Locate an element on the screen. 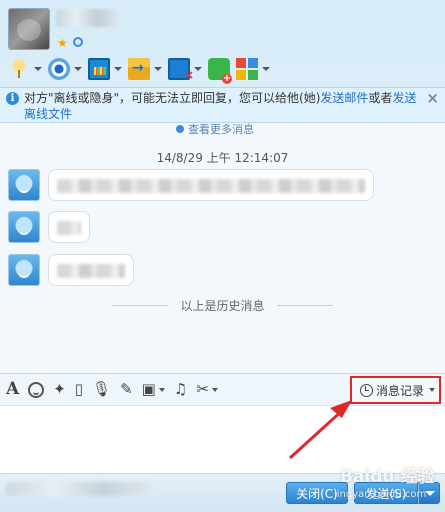 This screenshot has width=445, height=512. info-icon: i is located at coordinates (12, 98).